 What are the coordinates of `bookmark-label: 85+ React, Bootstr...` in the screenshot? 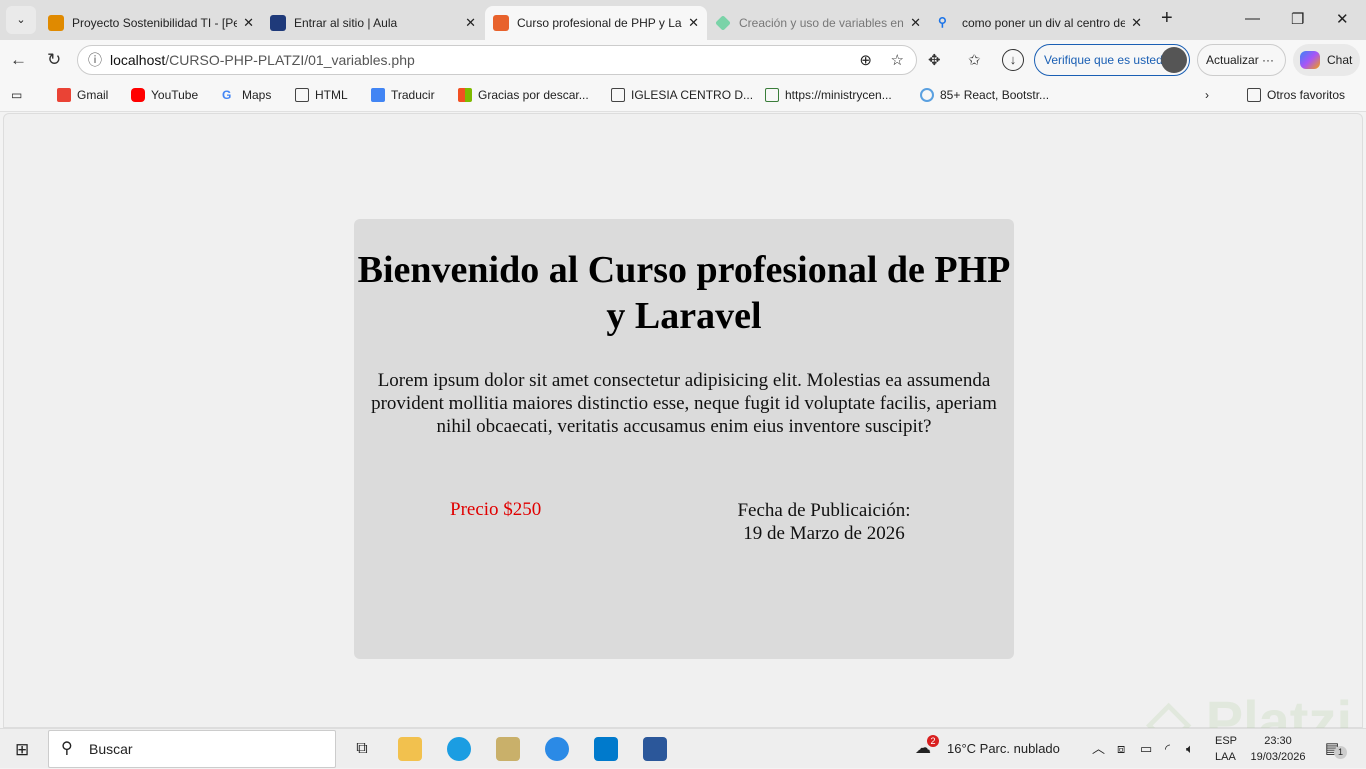 It's located at (995, 95).